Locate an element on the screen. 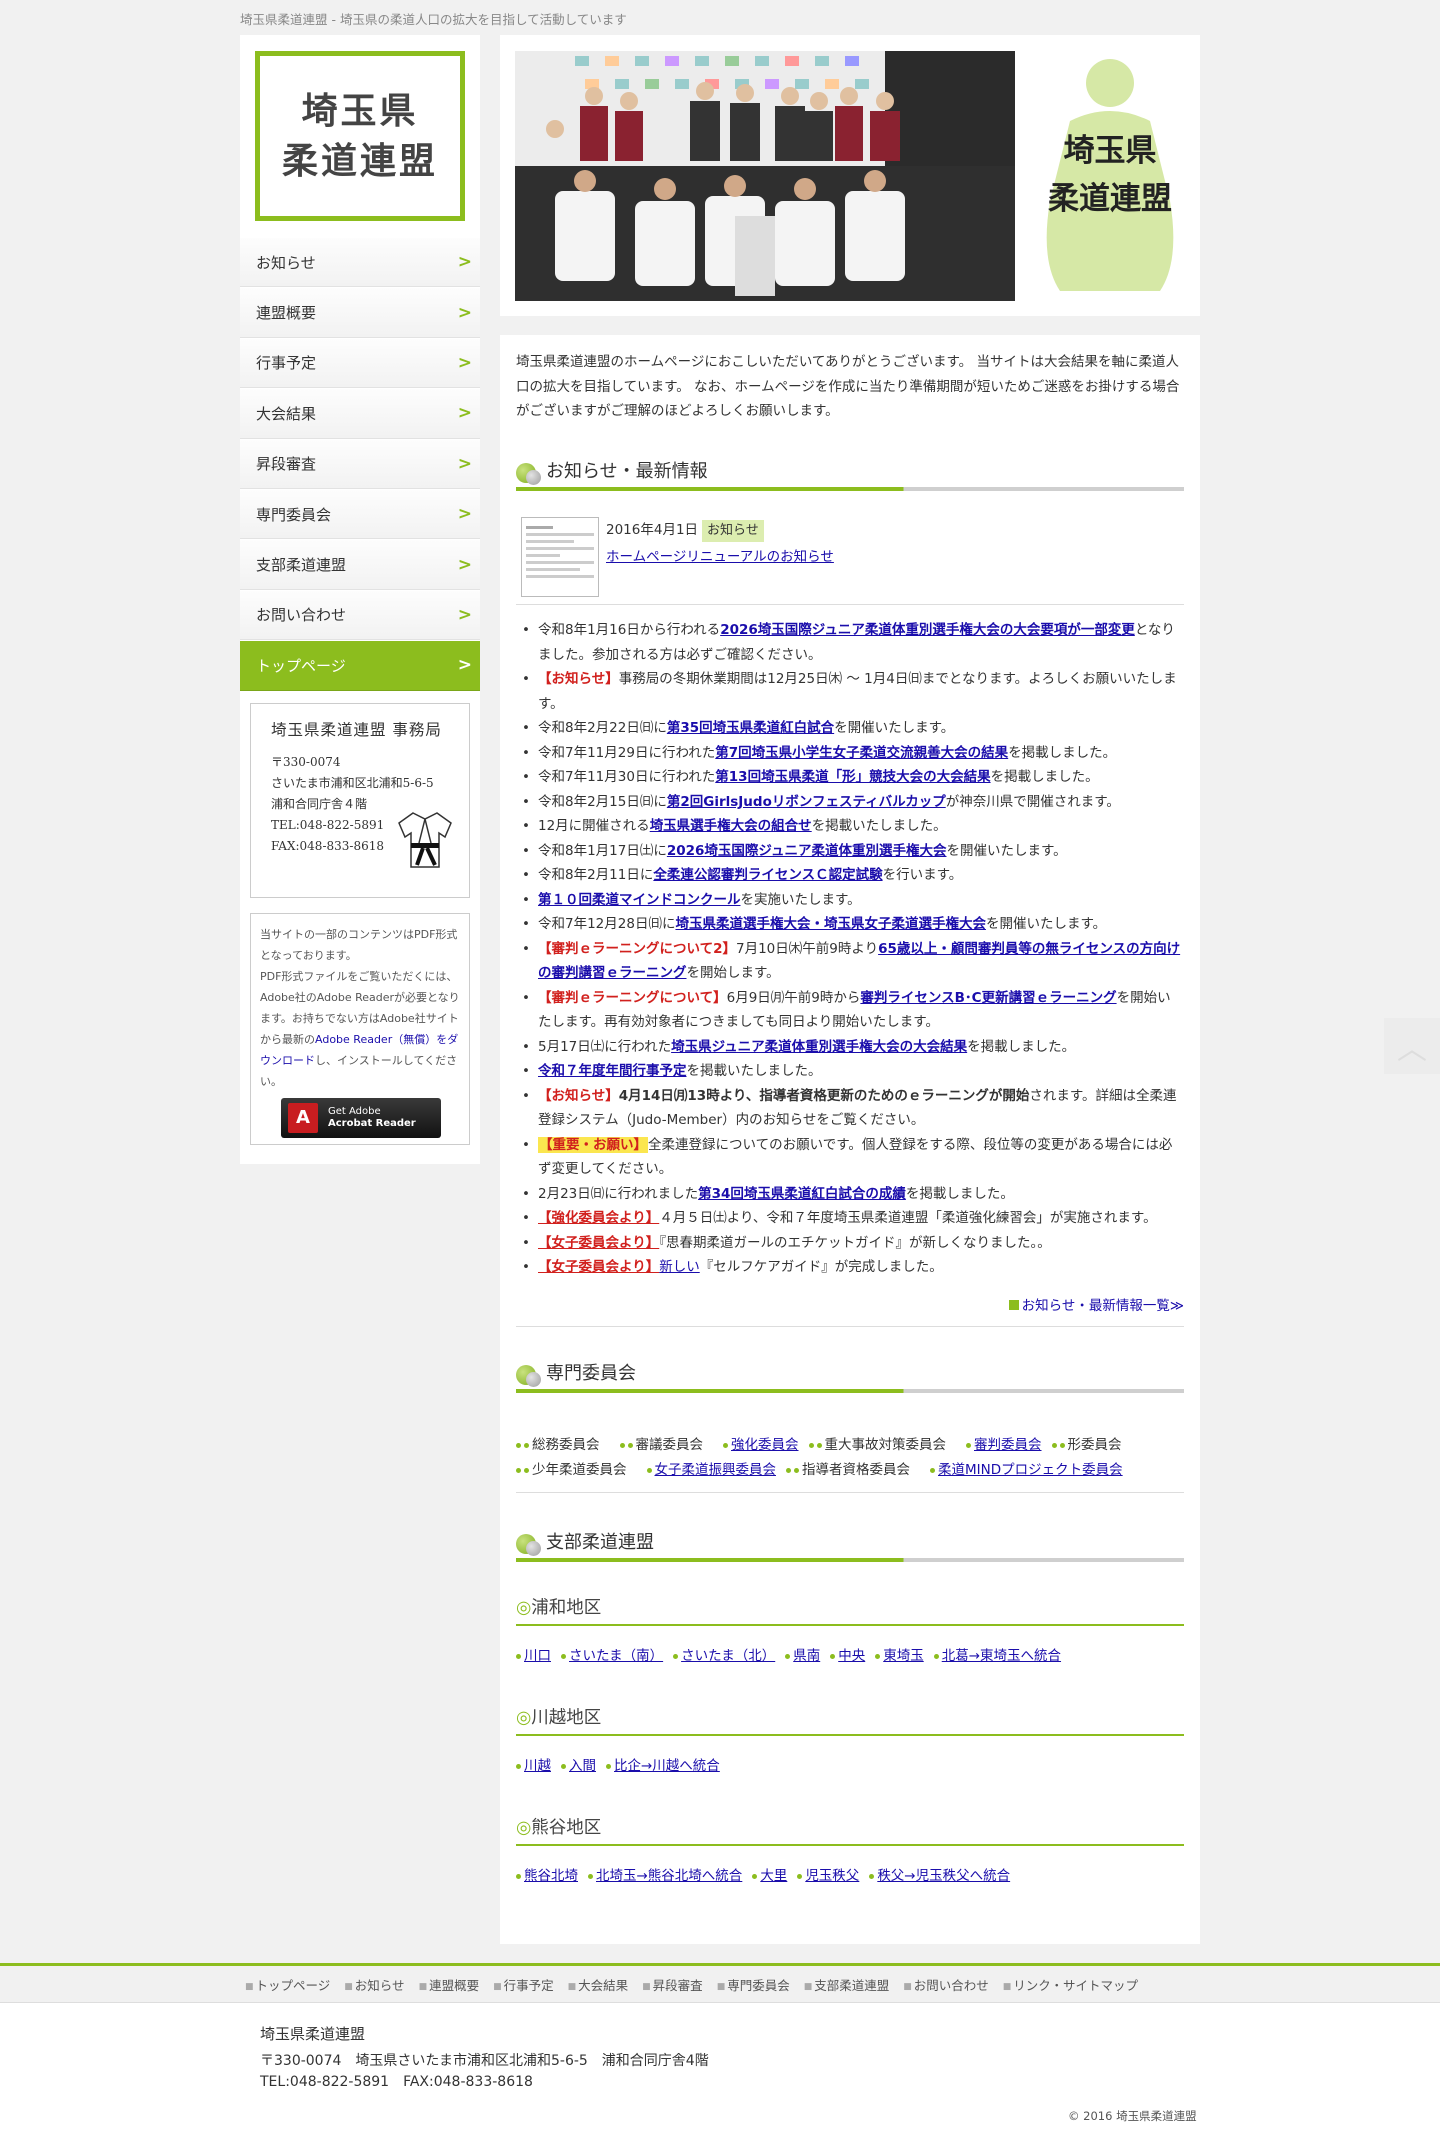 The image size is (1440, 2129). news-featured: 2016年4月1日 お知らせ ホームページリニューアルのお知らせ is located at coordinates (850, 560).